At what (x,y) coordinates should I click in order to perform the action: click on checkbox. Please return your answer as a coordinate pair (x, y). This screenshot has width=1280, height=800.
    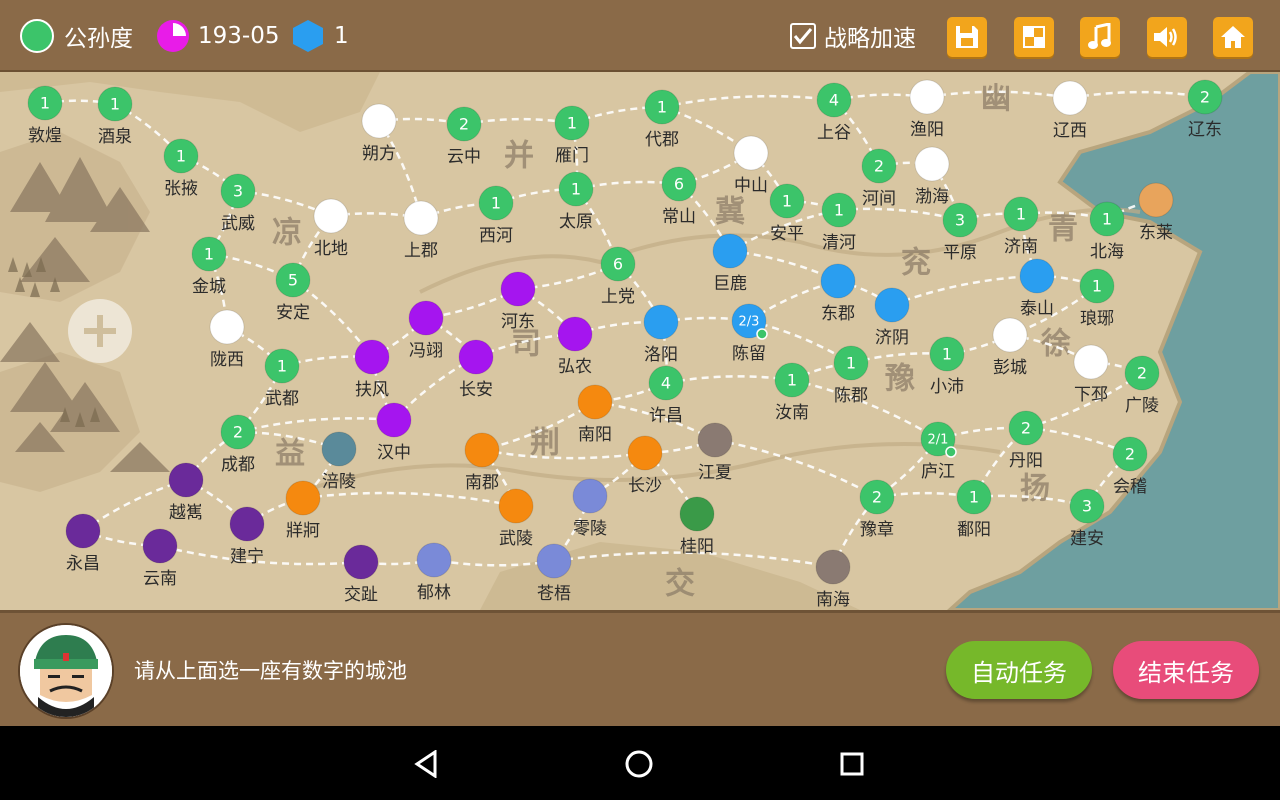
    Looking at the image, I should click on (803, 36).